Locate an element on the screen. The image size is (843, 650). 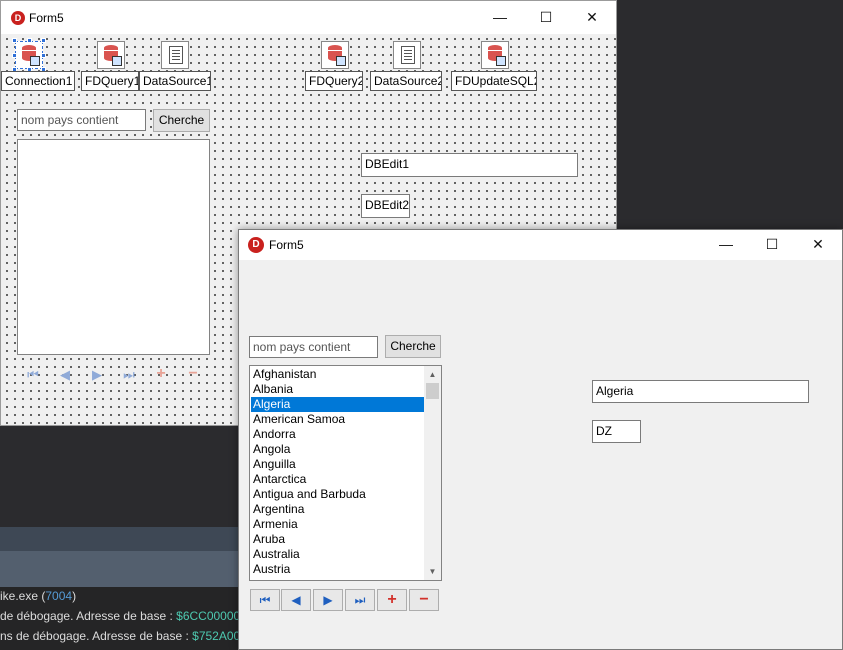
list-item-selected: Algeria is located at coordinates (337, 404).